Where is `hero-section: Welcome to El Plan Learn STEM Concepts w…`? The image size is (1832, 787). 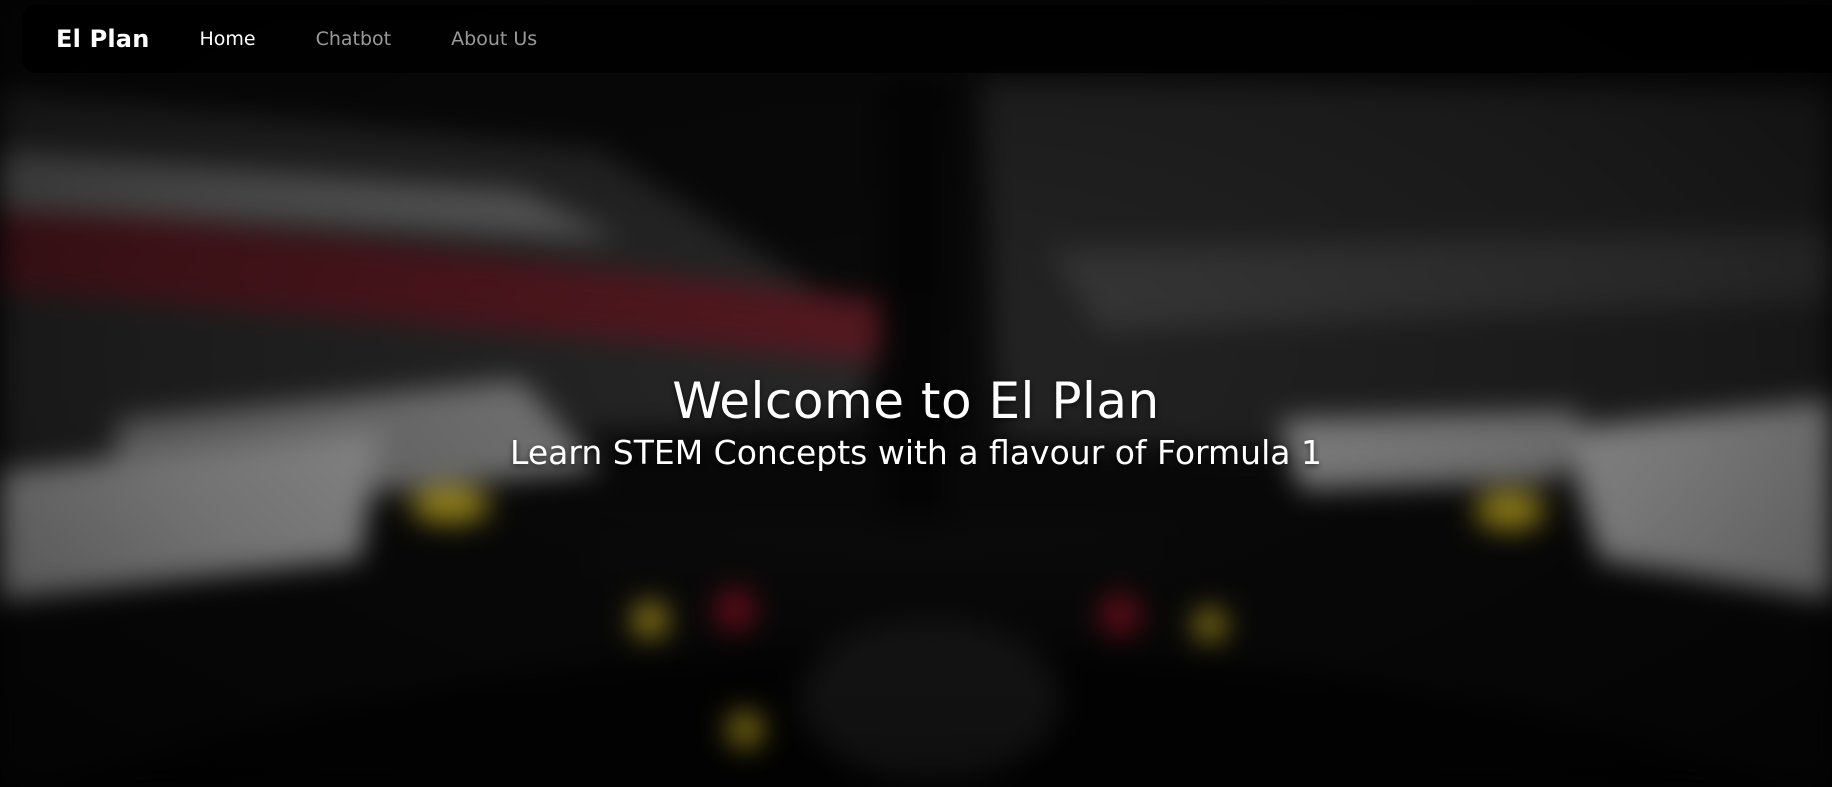
hero-section: Welcome to El Plan Learn STEM Concepts w… is located at coordinates (916, 422).